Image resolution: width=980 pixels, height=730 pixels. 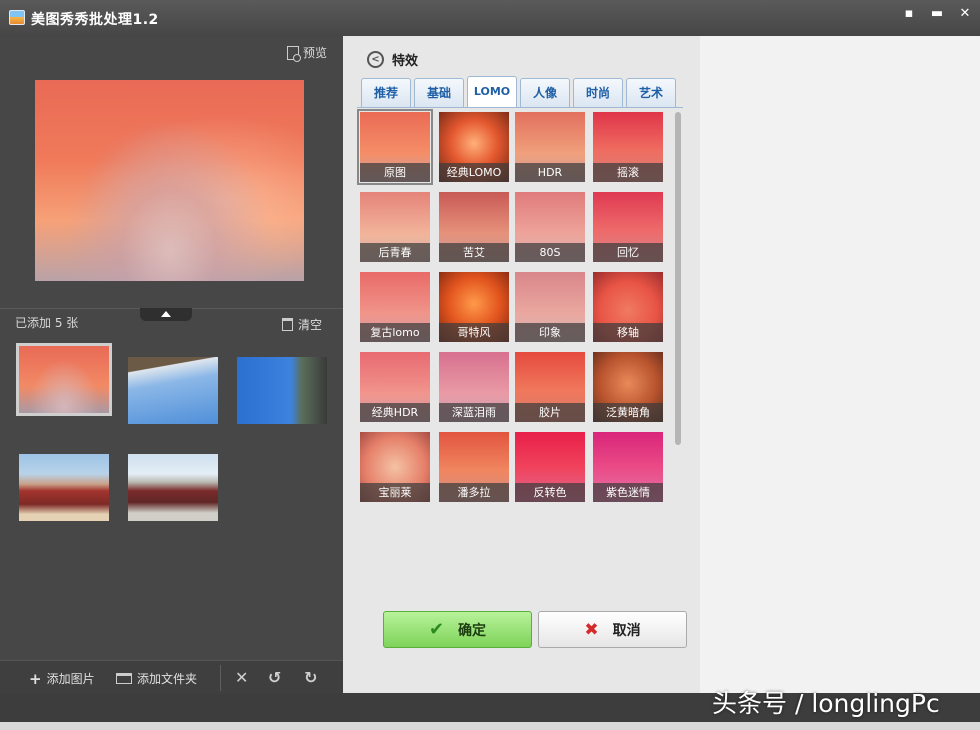 I want to click on thumbnail-blue-sky, so click(x=282, y=390).